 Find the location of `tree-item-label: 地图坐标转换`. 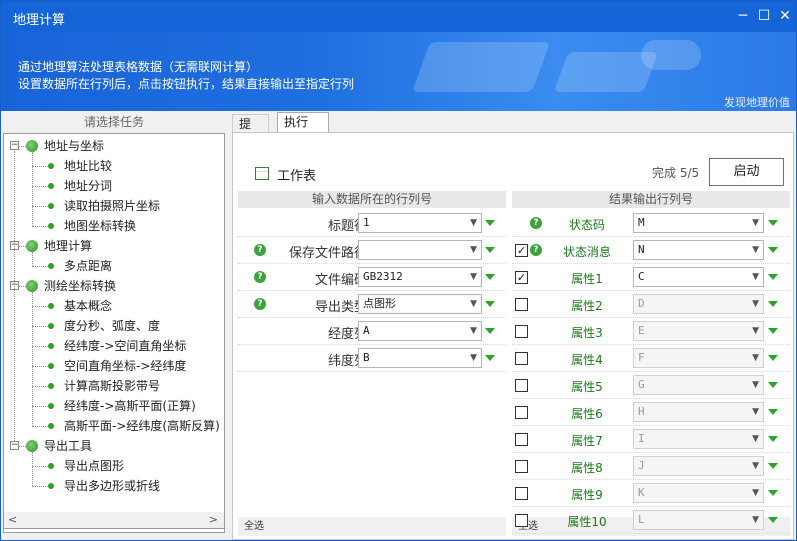

tree-item-label: 地图坐标转换 is located at coordinates (100, 226).